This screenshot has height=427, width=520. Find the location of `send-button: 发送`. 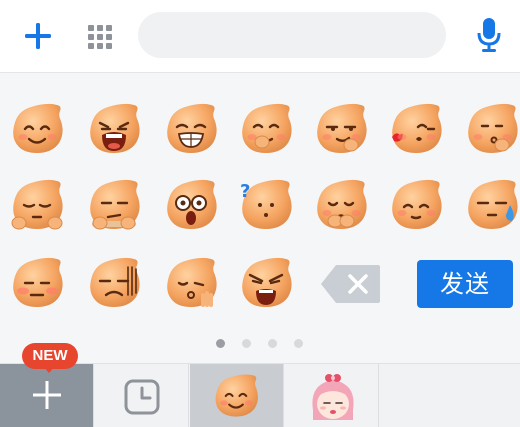

send-button: 发送 is located at coordinates (465, 284).